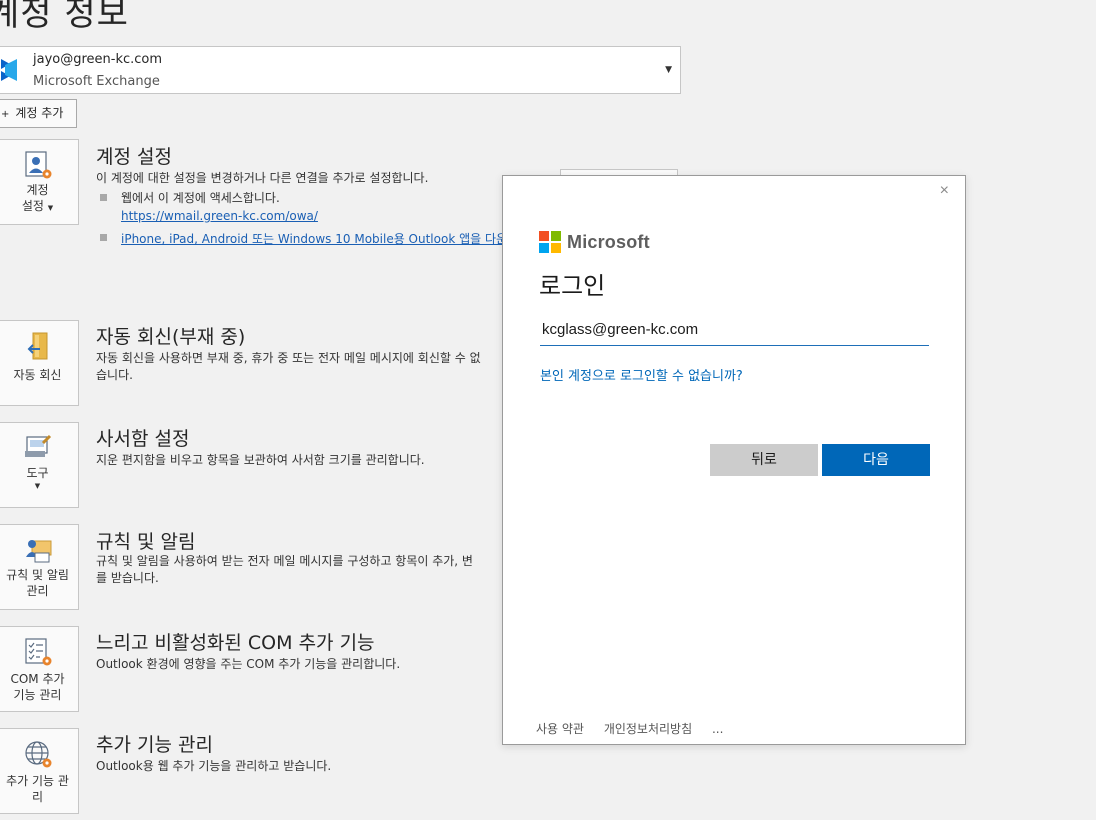  What do you see at coordinates (572, 286) in the screenshot?
I see `dialog-heading: 로그인` at bounding box center [572, 286].